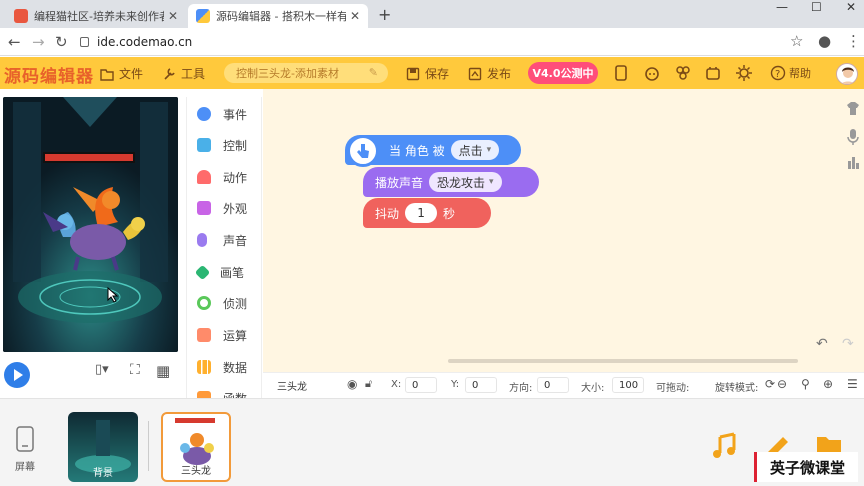 The height and width of the screenshot is (486, 864). I want to click on three-headed-dragon-sprite, so click(98, 227).